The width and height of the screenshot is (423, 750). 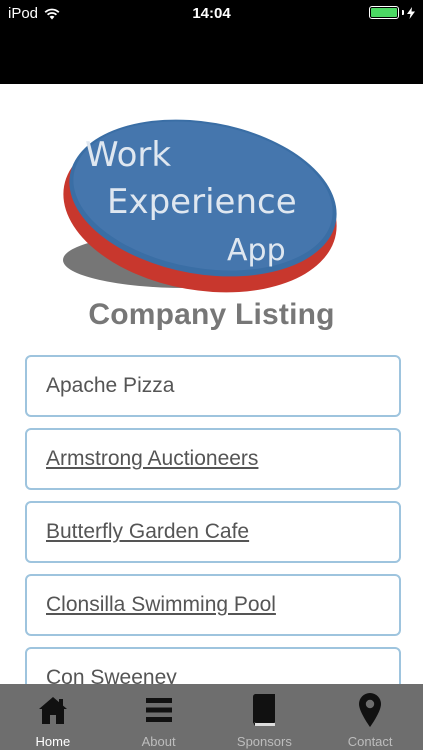 I want to click on company-list-item: Con Sweeney, so click(x=213, y=665).